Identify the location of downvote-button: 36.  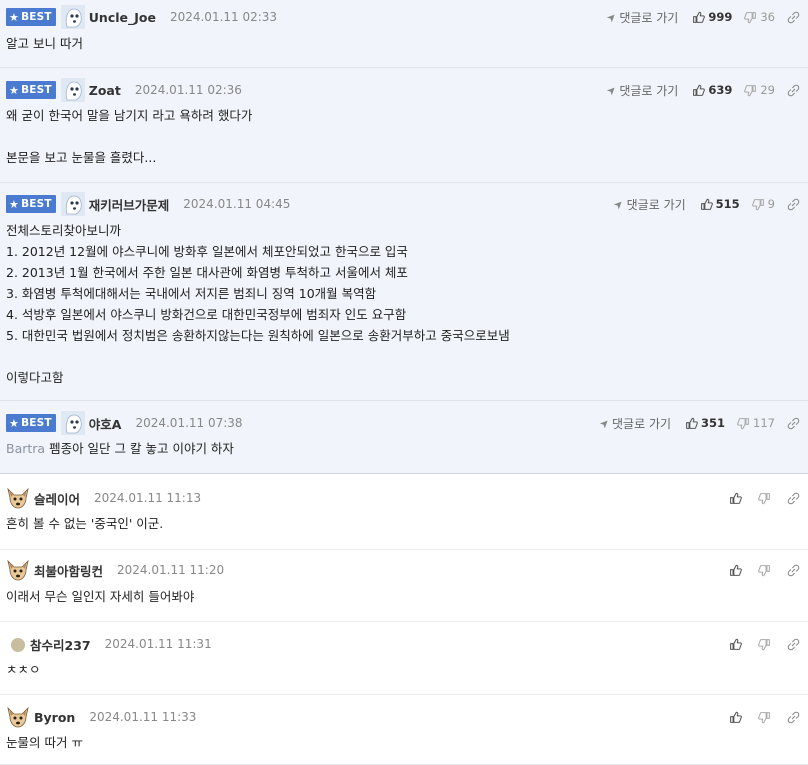
(759, 17).